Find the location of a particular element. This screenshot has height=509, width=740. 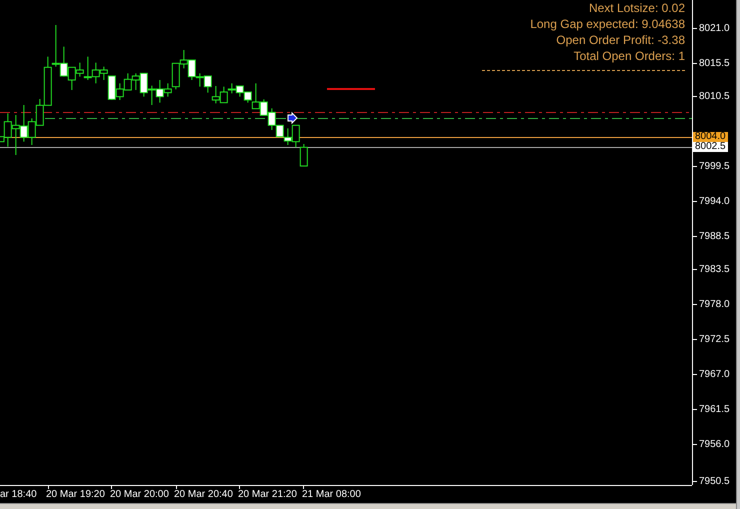

time-tick-label: 20 Mar 20:40 is located at coordinates (203, 494).